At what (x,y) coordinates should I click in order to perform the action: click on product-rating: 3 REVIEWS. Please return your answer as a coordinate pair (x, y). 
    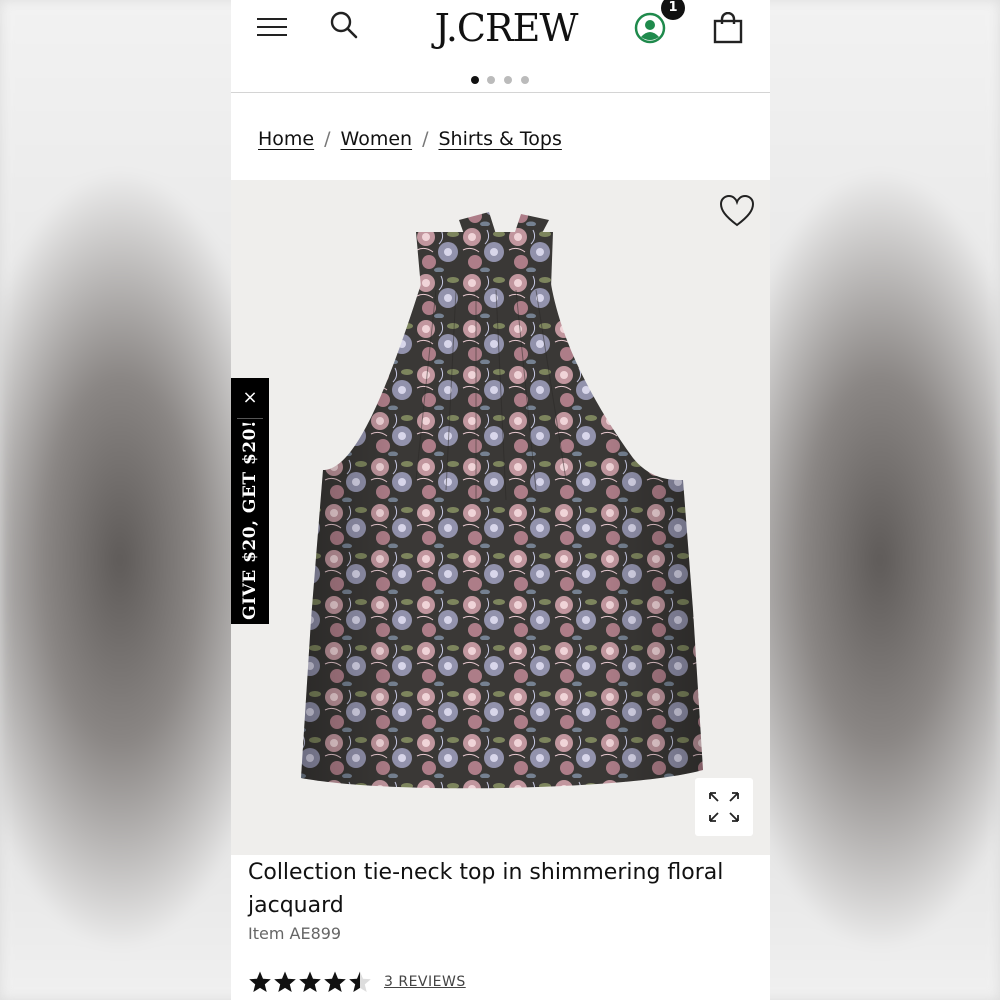
    Looking at the image, I should click on (357, 982).